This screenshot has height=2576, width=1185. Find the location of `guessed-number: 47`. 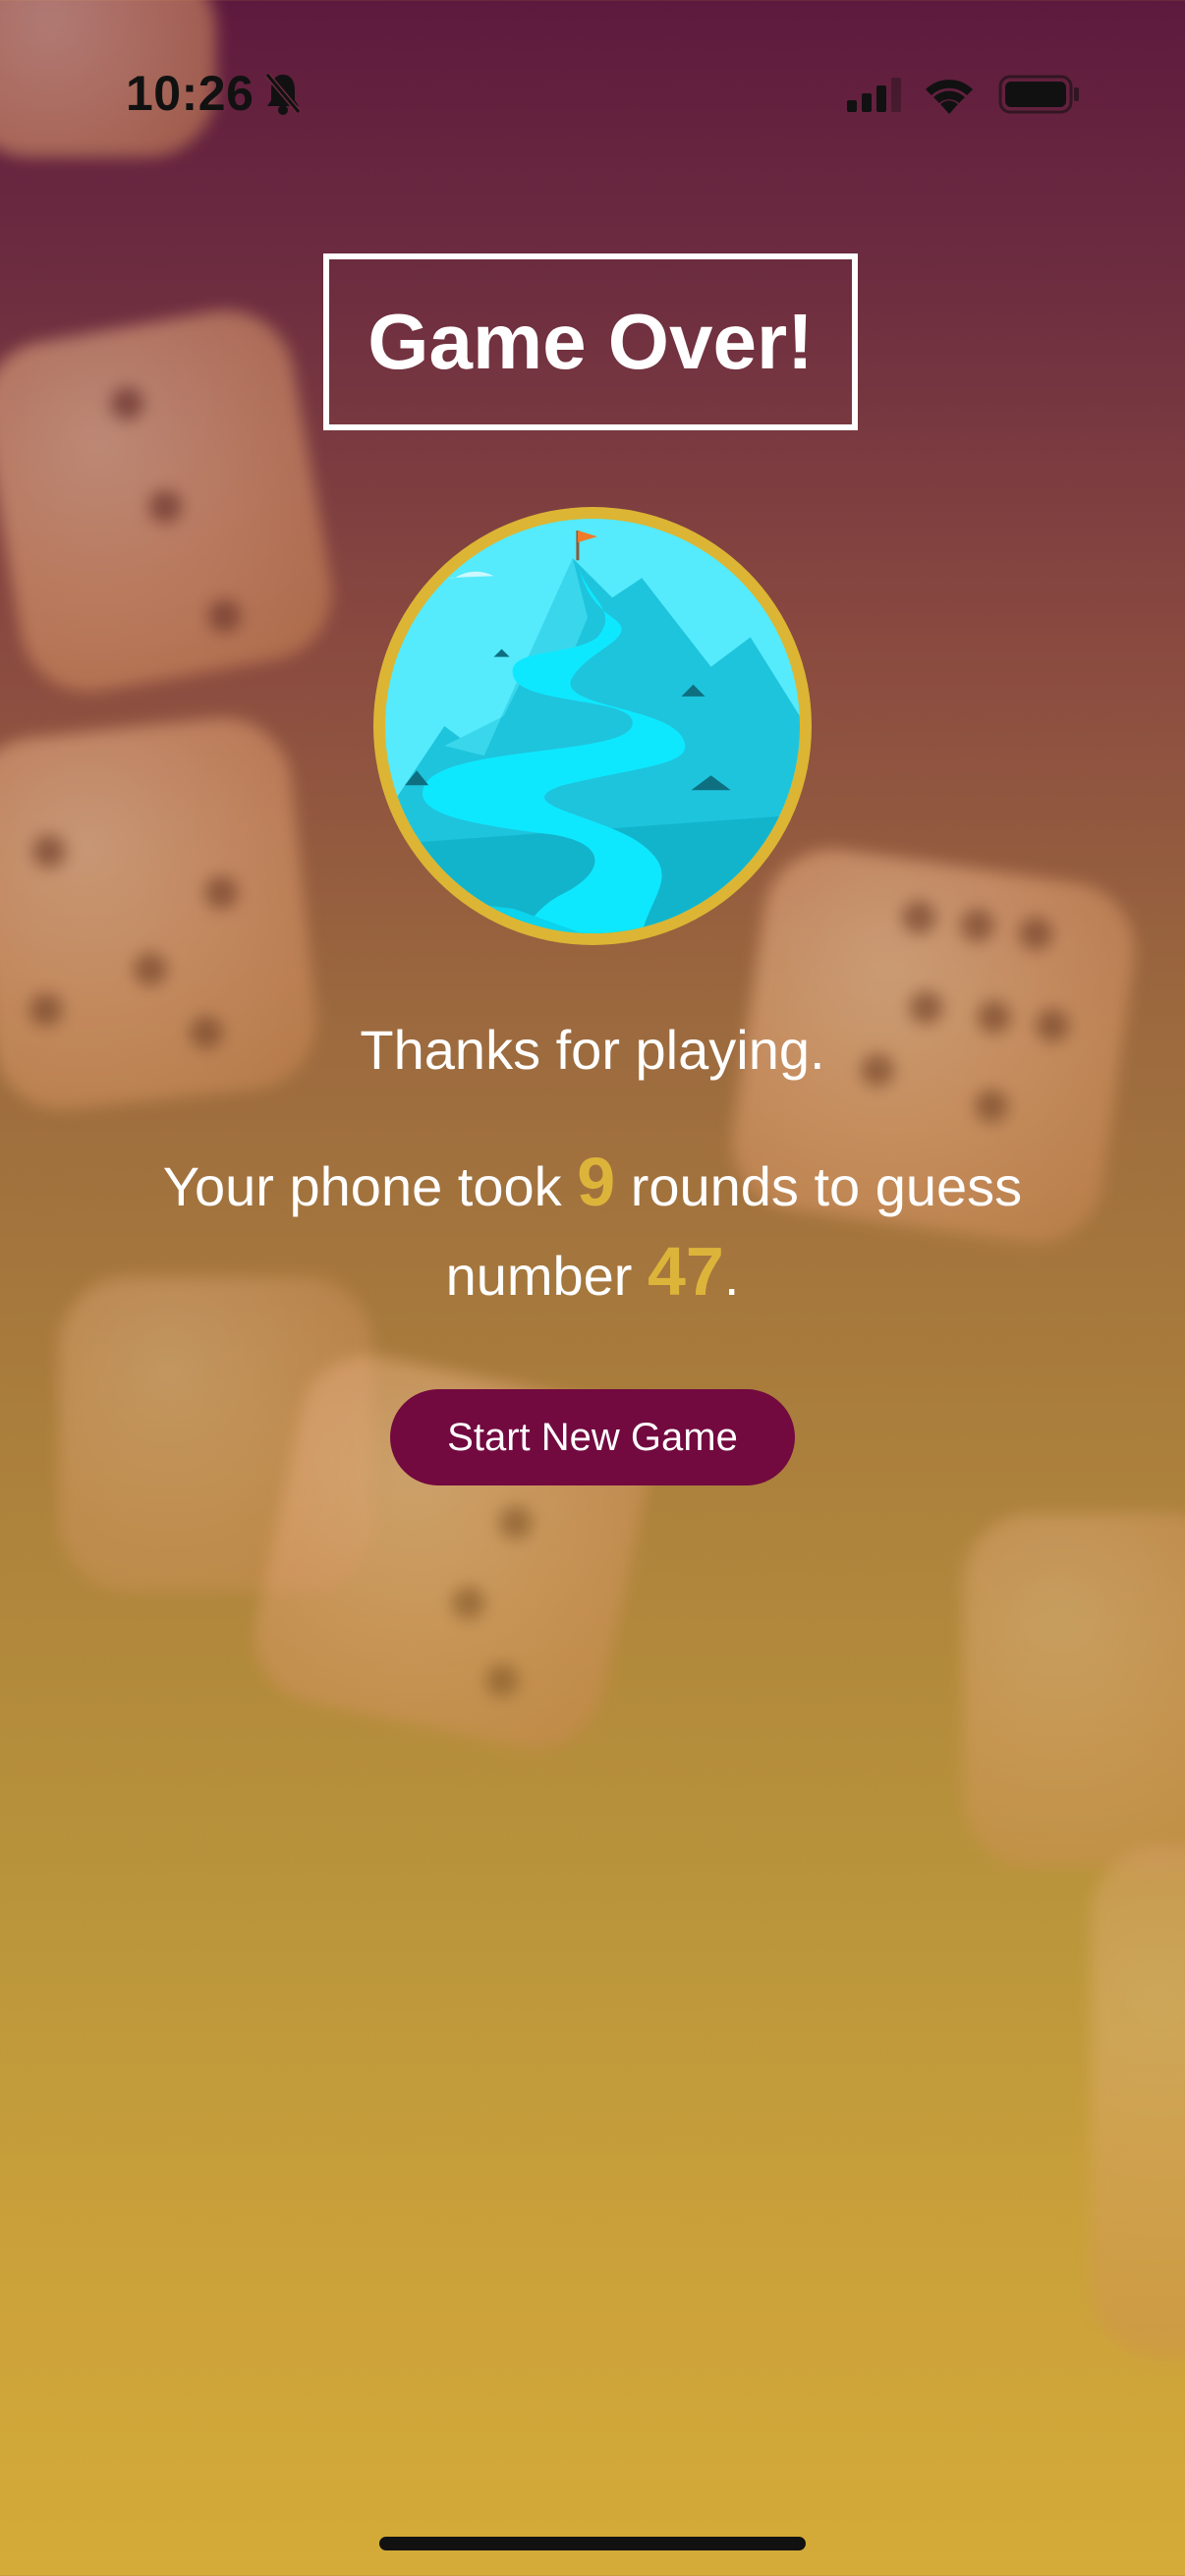

guessed-number: 47 is located at coordinates (686, 1271).